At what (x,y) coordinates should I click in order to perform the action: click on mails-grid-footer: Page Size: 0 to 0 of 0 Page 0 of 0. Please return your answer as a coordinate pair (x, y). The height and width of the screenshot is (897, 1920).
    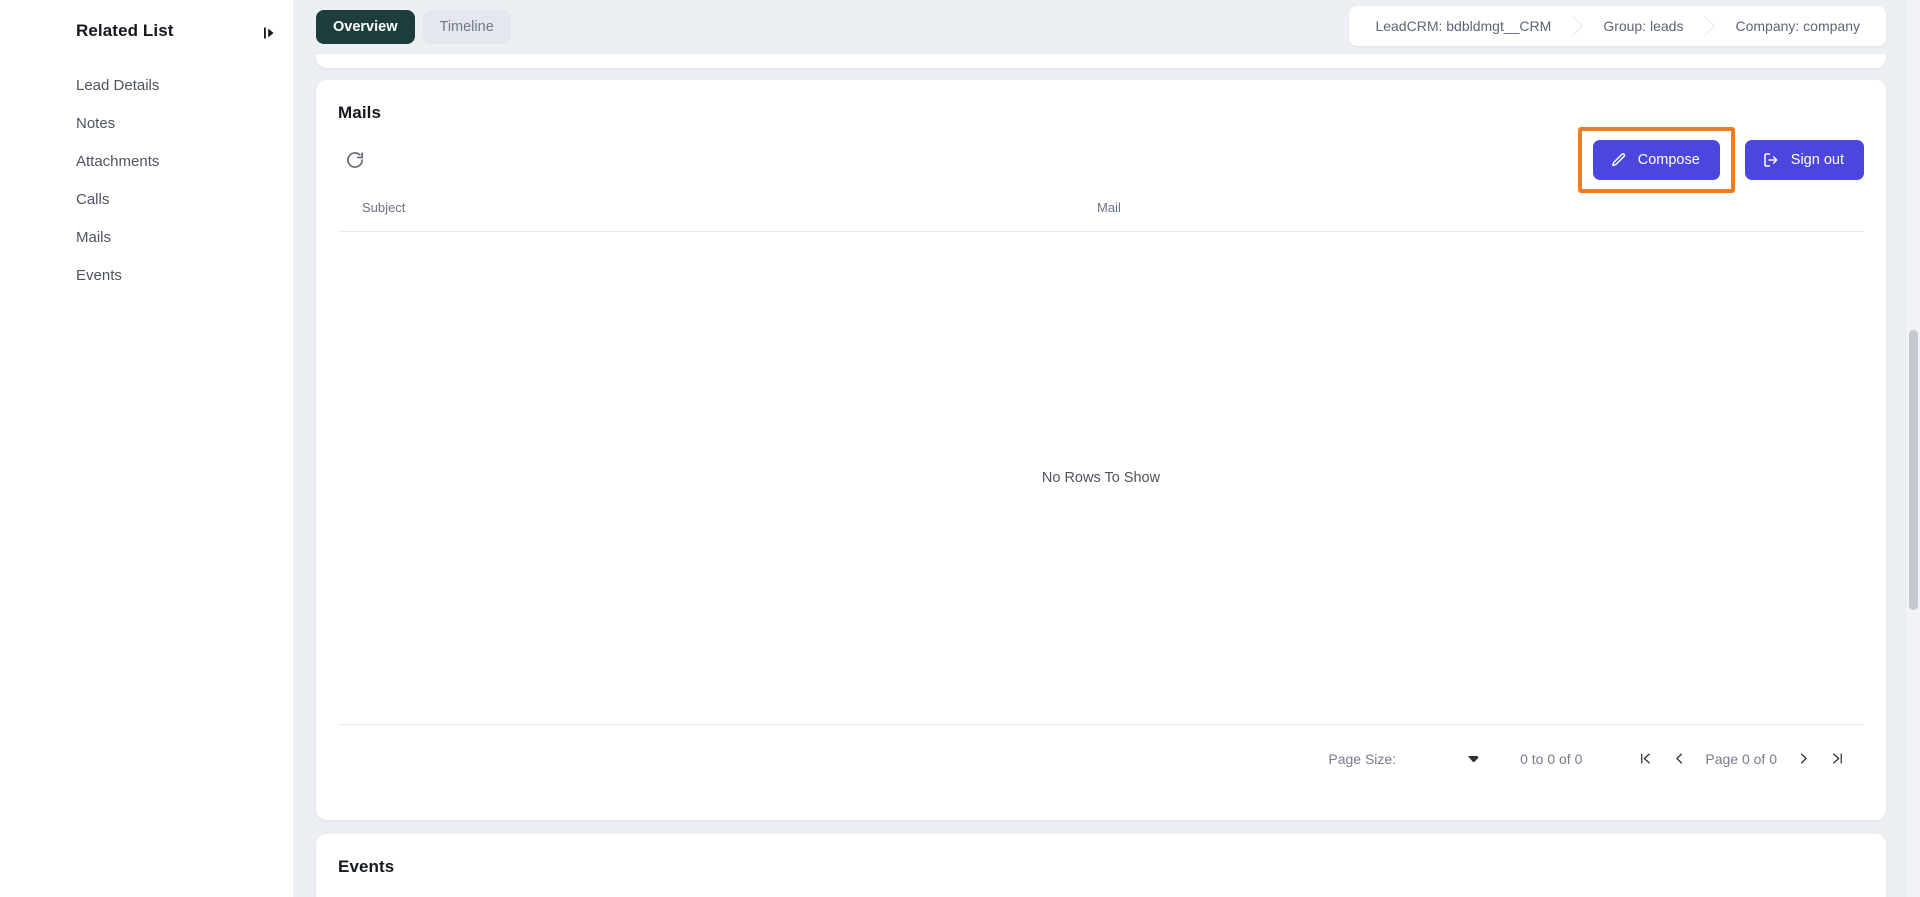
    Looking at the image, I should click on (1101, 758).